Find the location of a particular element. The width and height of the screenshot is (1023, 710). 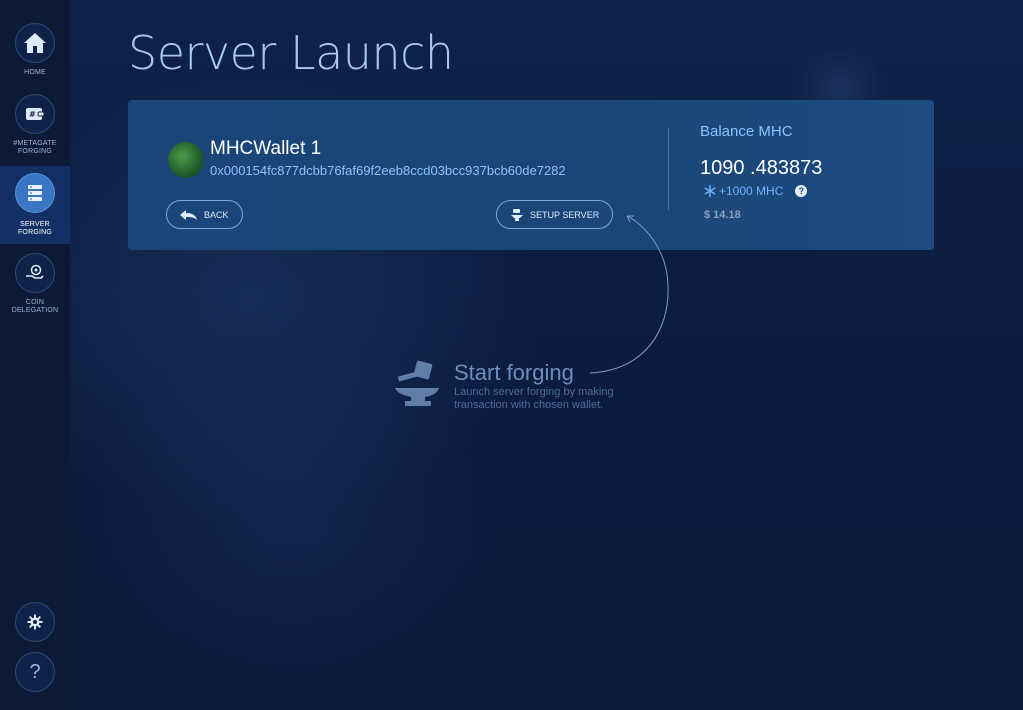

wallet-tag-icon: # is located at coordinates (35, 114).